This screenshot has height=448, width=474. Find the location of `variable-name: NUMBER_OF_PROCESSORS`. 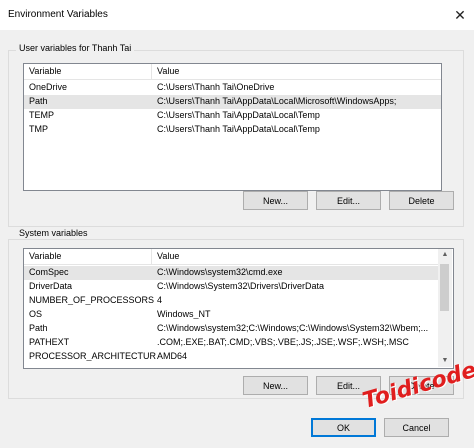

variable-name: NUMBER_OF_PROCESSORS is located at coordinates (91, 300).